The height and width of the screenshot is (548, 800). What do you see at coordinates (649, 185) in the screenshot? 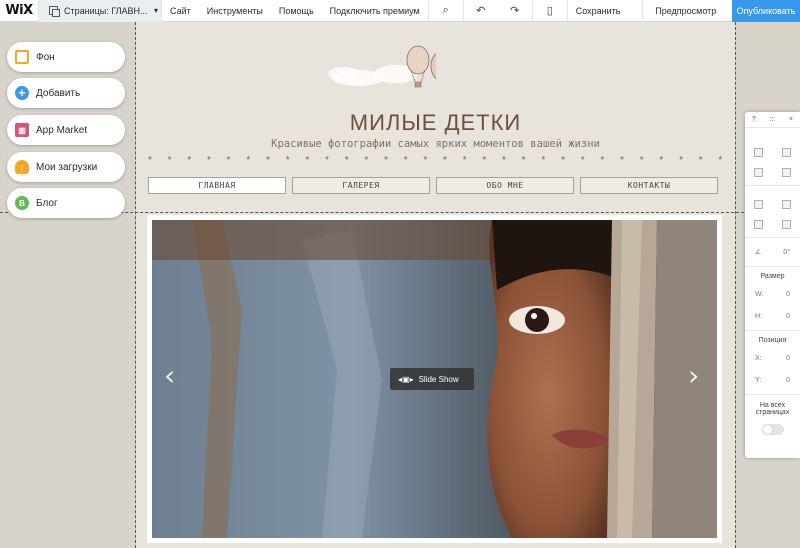
I see `nav-contacts: КОНТАКТЫ` at bounding box center [649, 185].